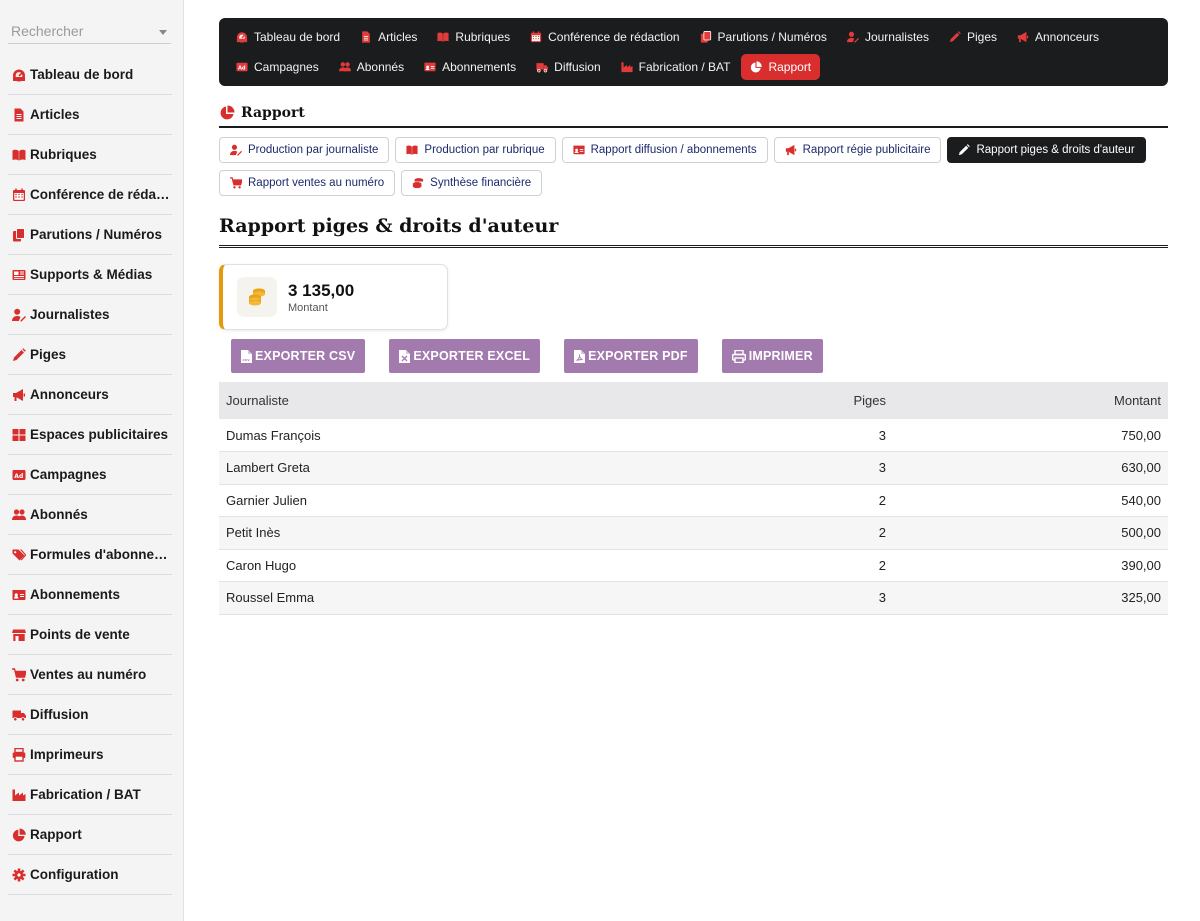 The image size is (1200, 921). What do you see at coordinates (781, 67) in the screenshot?
I see `top-nav-item: Rapport` at bounding box center [781, 67].